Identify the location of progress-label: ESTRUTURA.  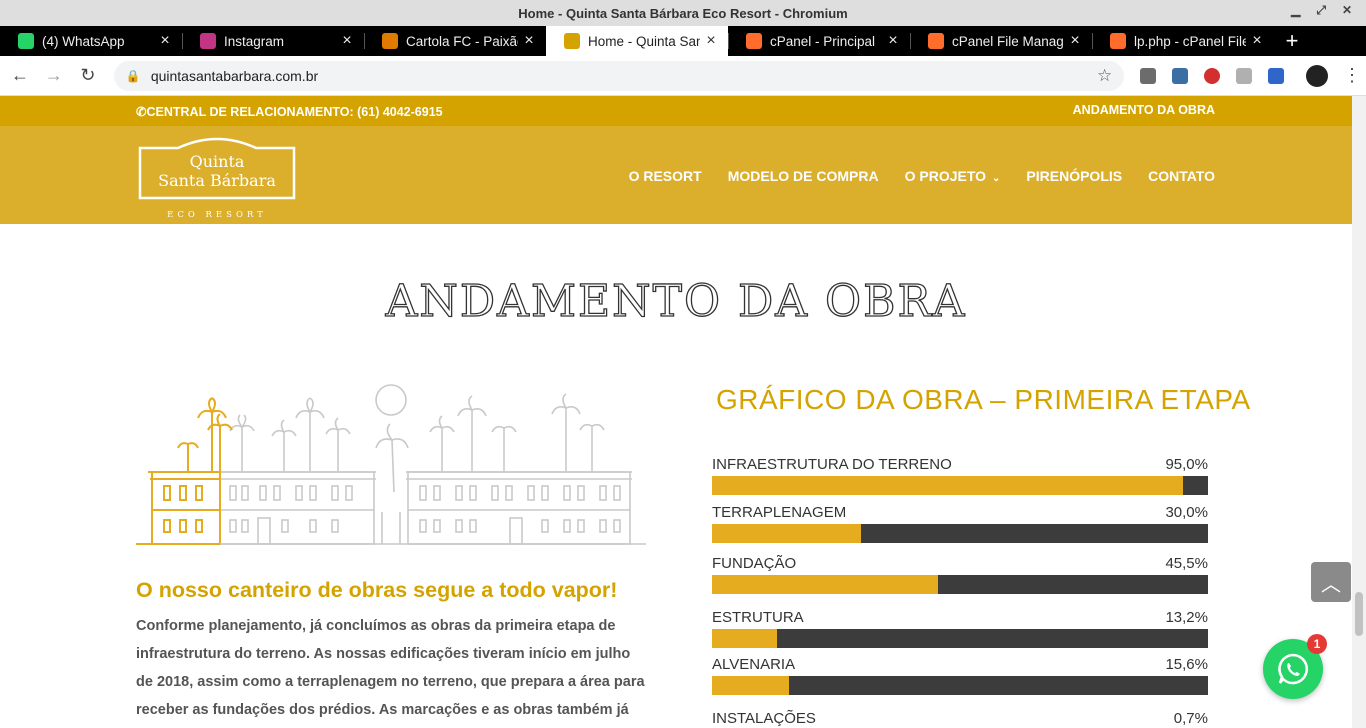
(758, 617).